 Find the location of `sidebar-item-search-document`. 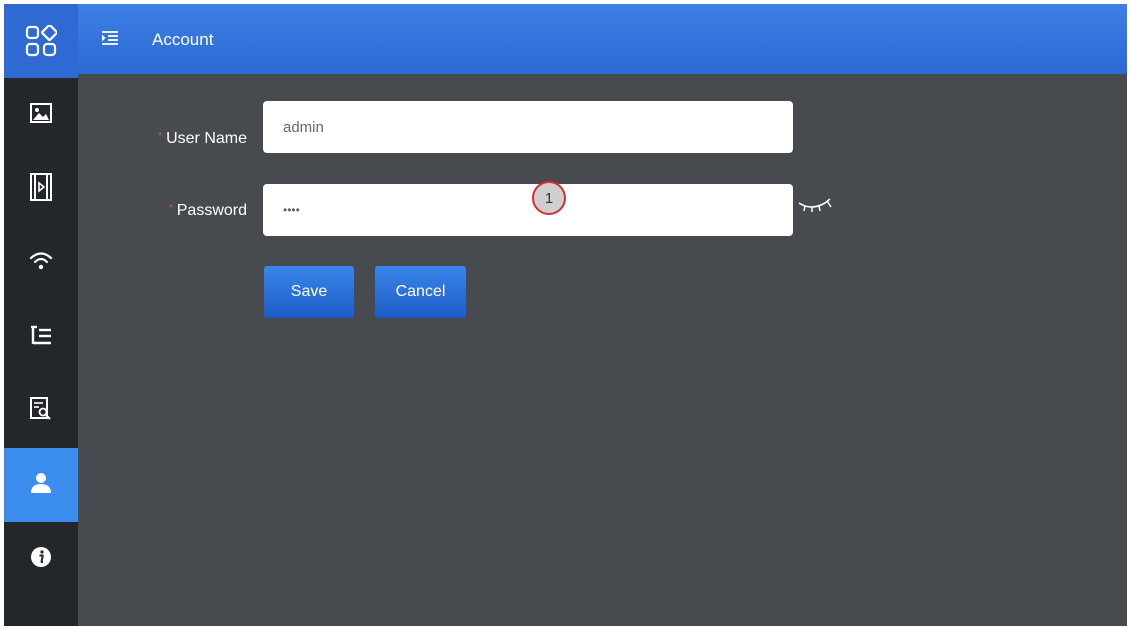

sidebar-item-search-document is located at coordinates (41, 411).